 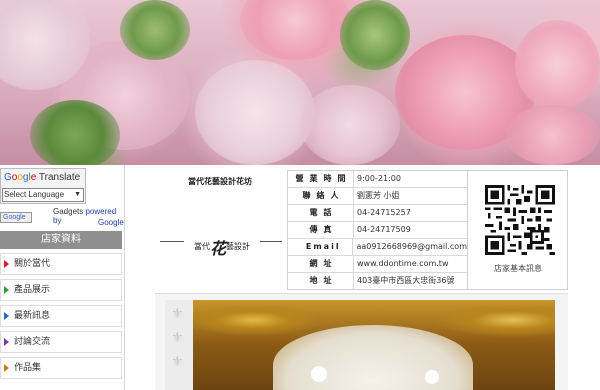 I want to click on google-translate-logo: Google Translate, so click(x=42, y=177).